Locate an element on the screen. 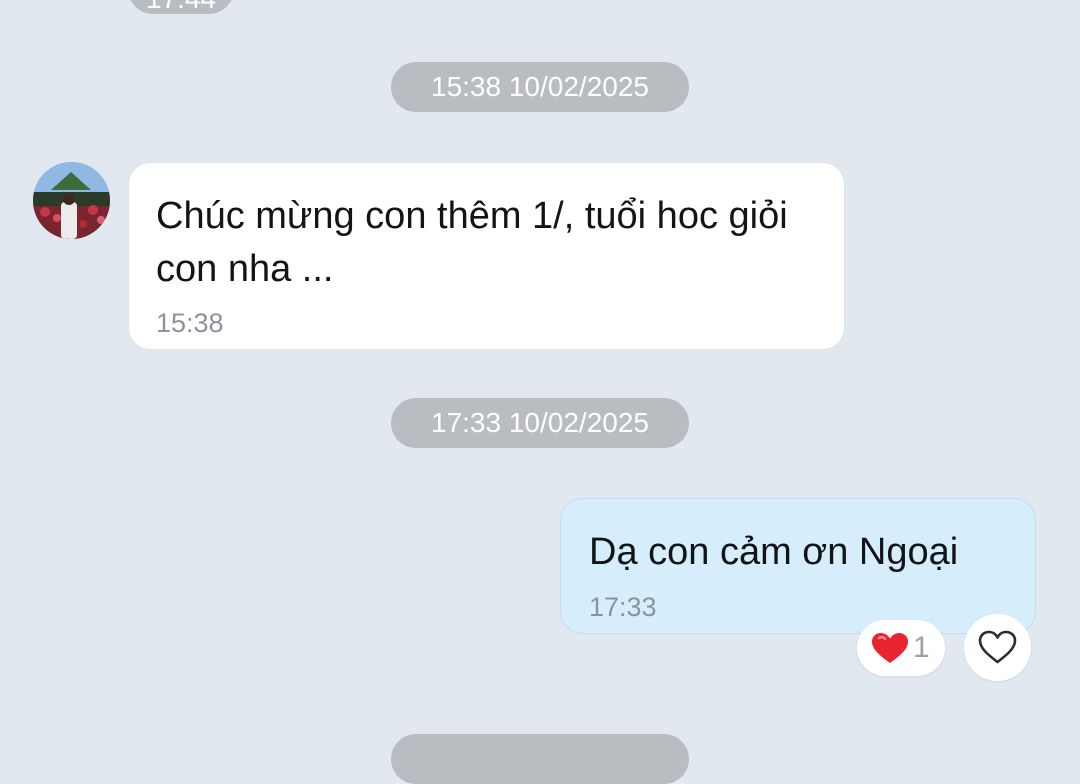  avatar is located at coordinates (71, 200).